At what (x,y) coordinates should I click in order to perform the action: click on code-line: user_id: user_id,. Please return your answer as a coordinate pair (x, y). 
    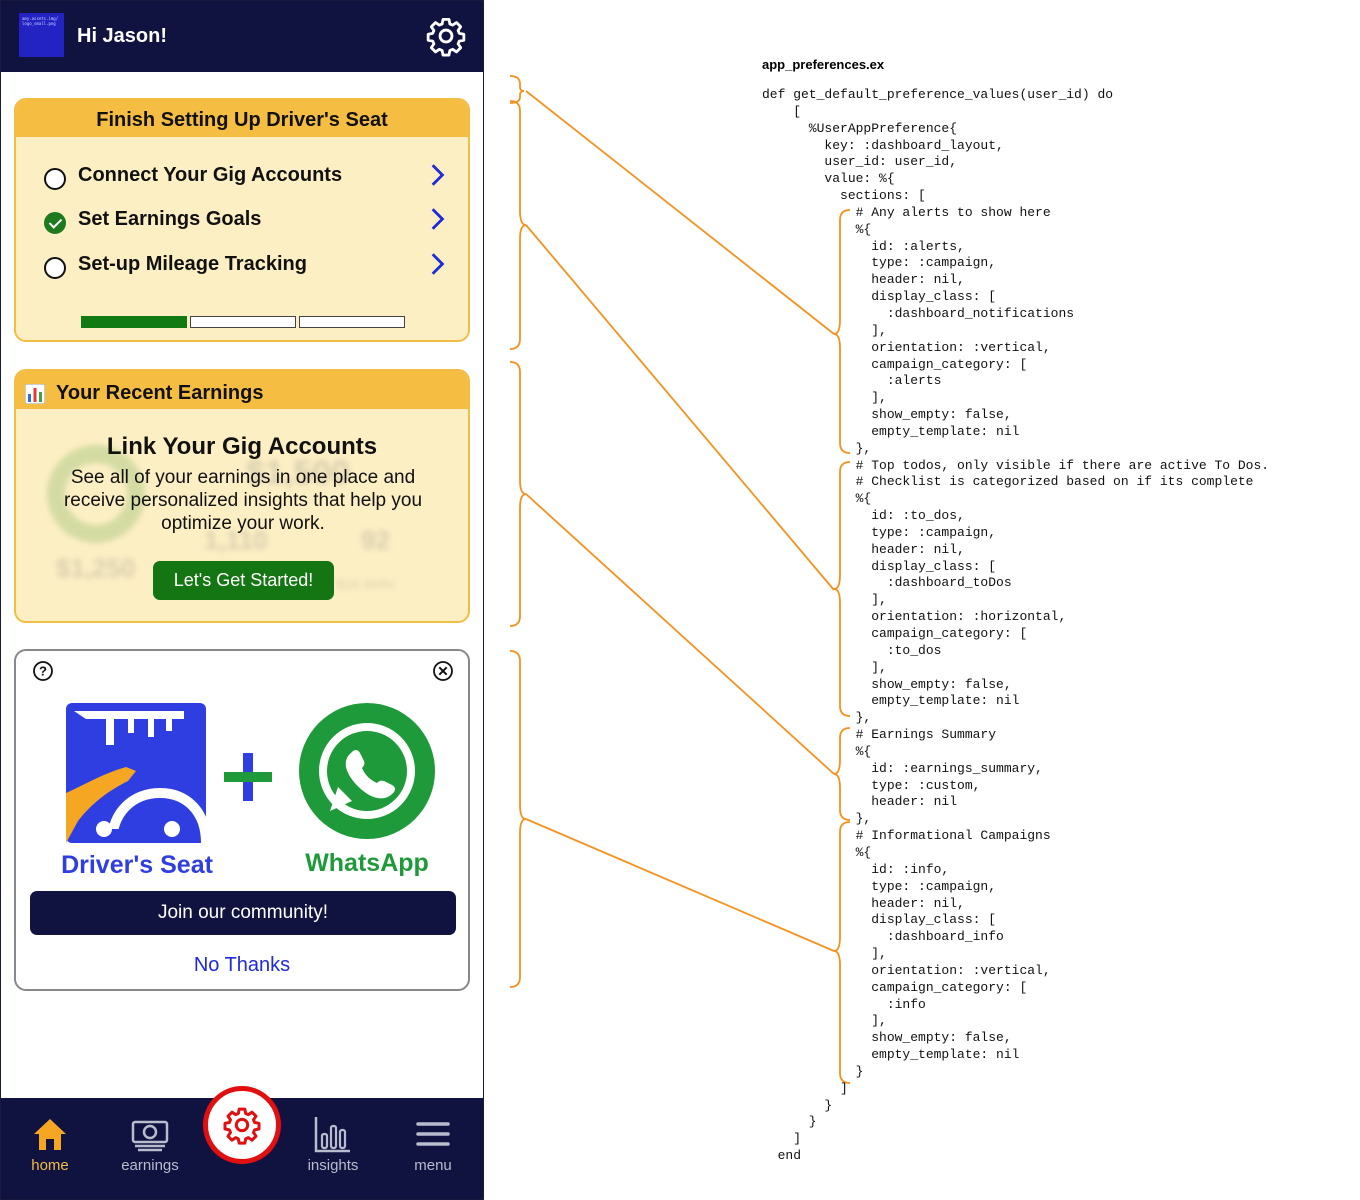
    Looking at the image, I should click on (860, 162).